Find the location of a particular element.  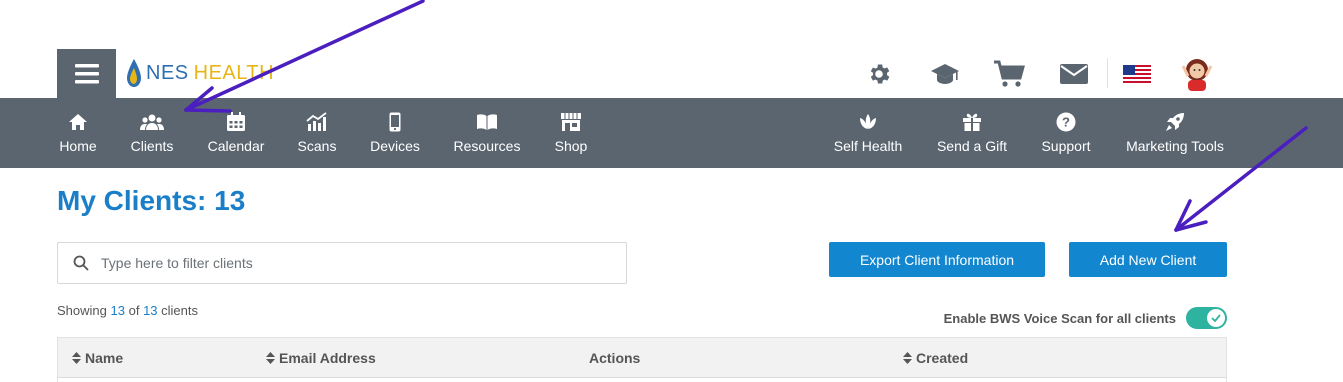

nav-item-devices: Devices is located at coordinates (395, 134).